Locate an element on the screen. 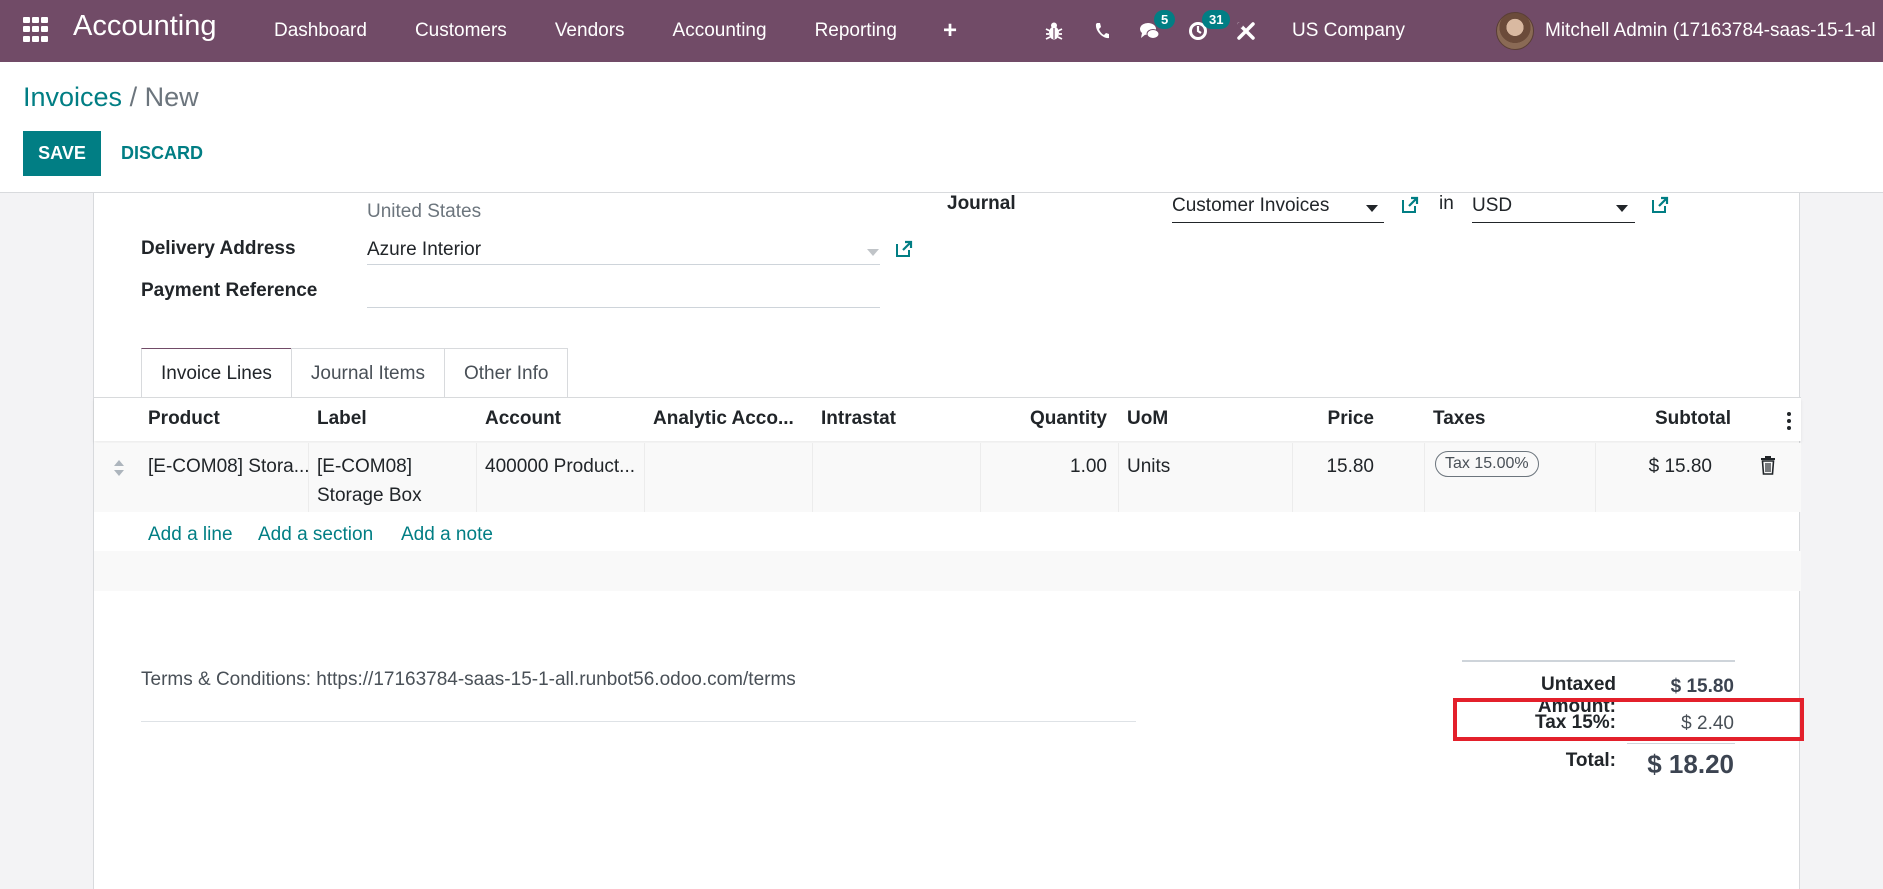 The width and height of the screenshot is (1883, 889). cell-quantity: 1.00 is located at coordinates (1067, 466).